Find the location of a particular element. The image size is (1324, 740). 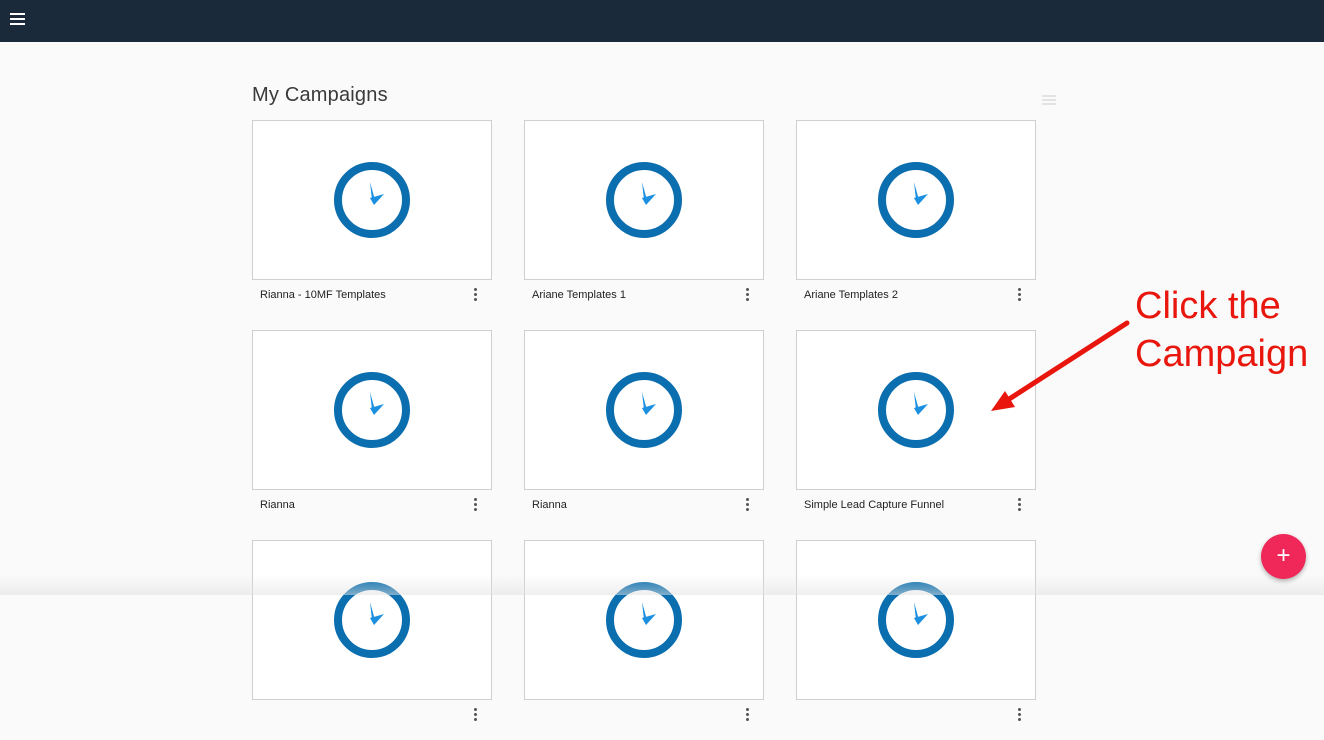

annotation-line-1: Click the is located at coordinates (1208, 306).